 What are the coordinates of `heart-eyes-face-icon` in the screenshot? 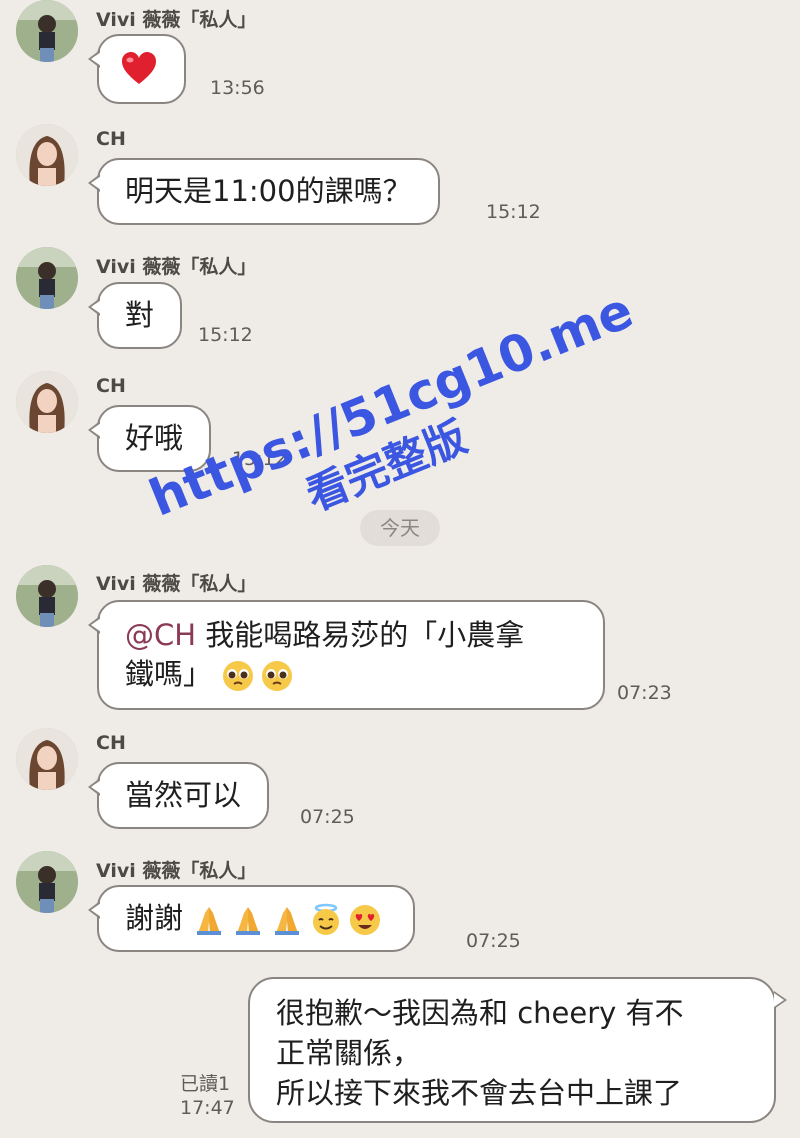 It's located at (365, 920).